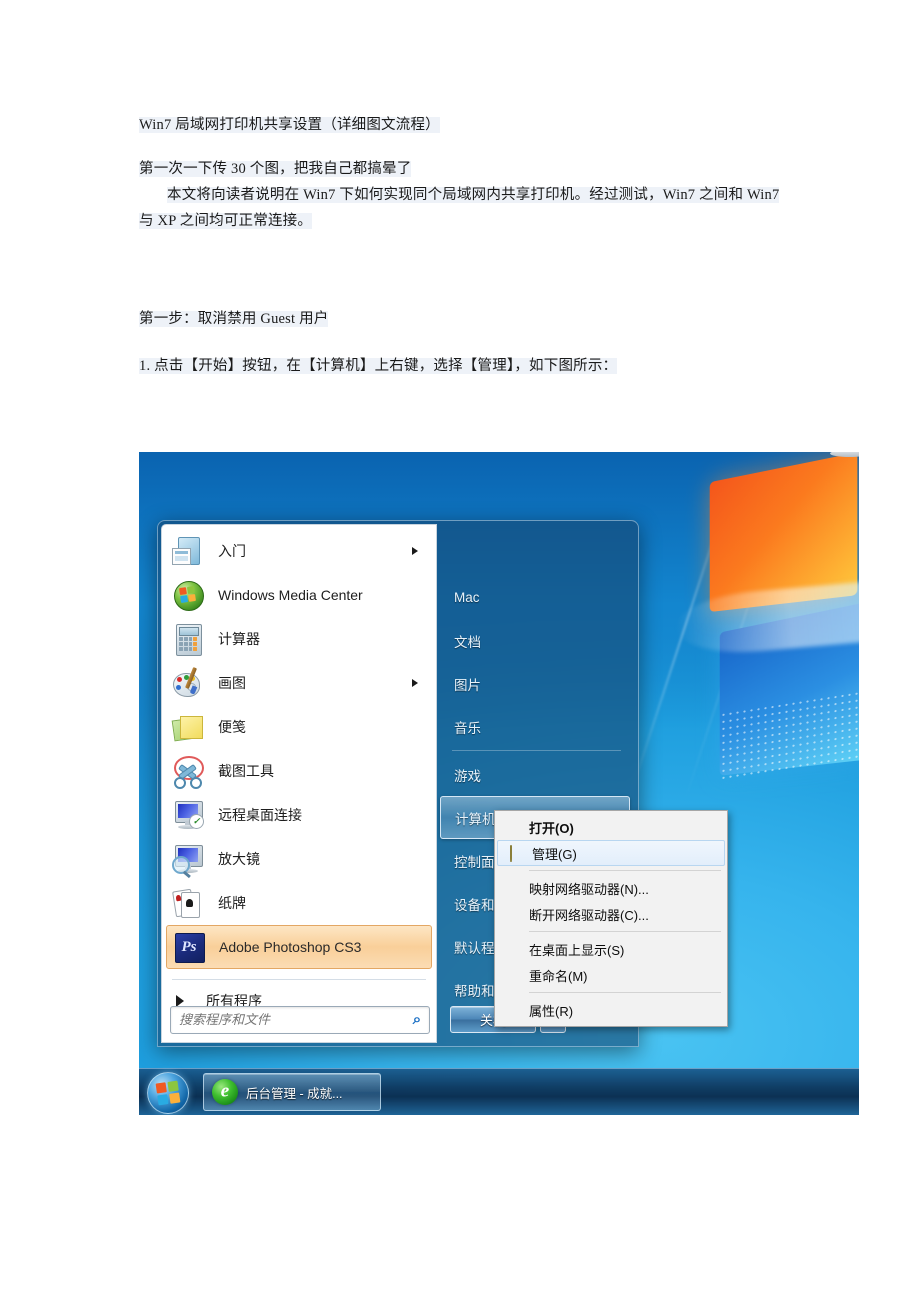 This screenshot has width=920, height=1302. I want to click on sticky-notes-icon, so click(187, 727).